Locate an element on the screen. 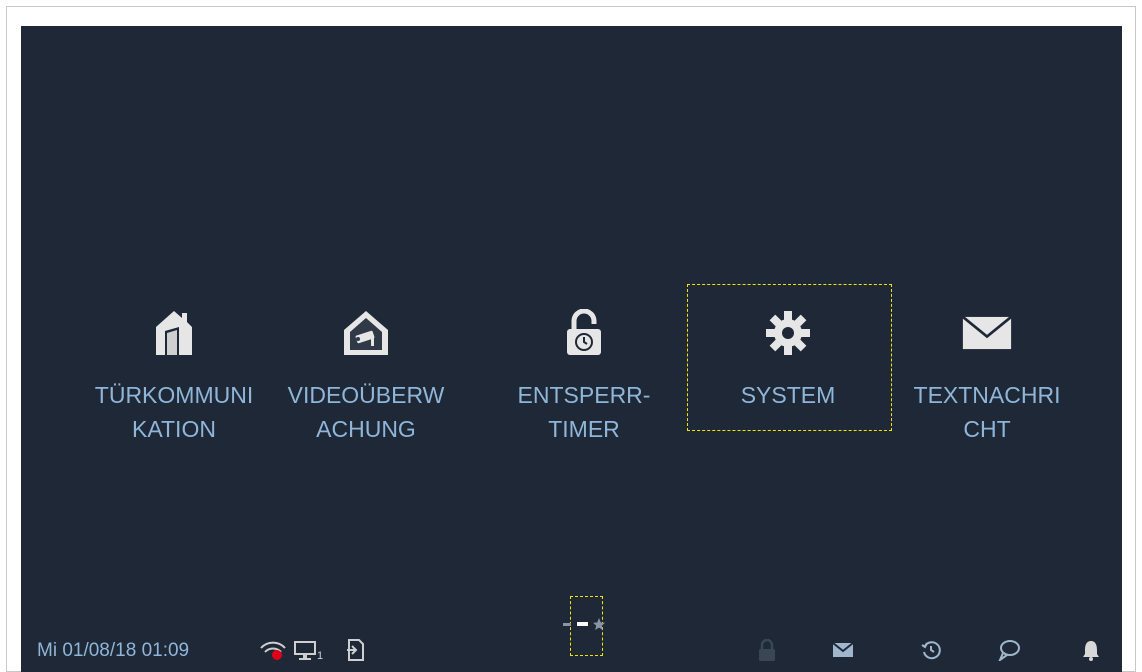 The image size is (1142, 672). page-dot-current is located at coordinates (582, 624).